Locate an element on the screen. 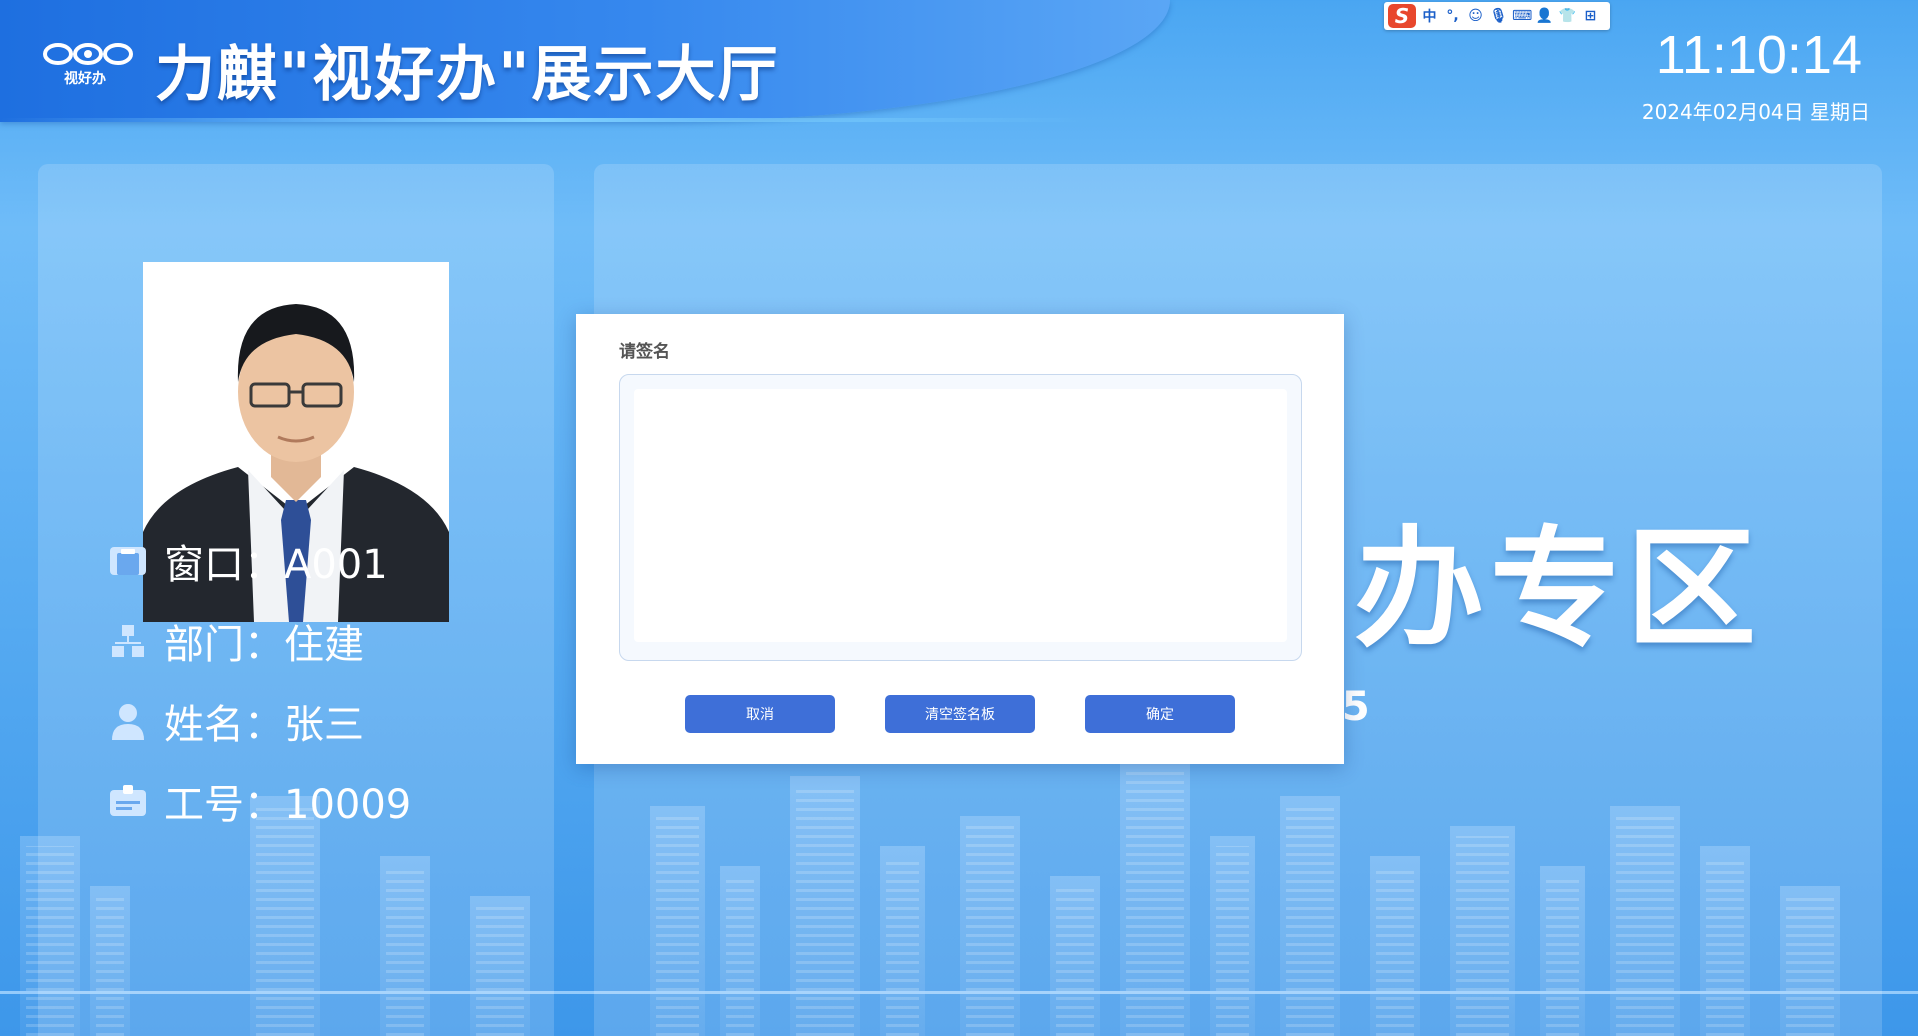  header-banner: 视好办 力麒"视好办"展示大厅 is located at coordinates (585, 61).